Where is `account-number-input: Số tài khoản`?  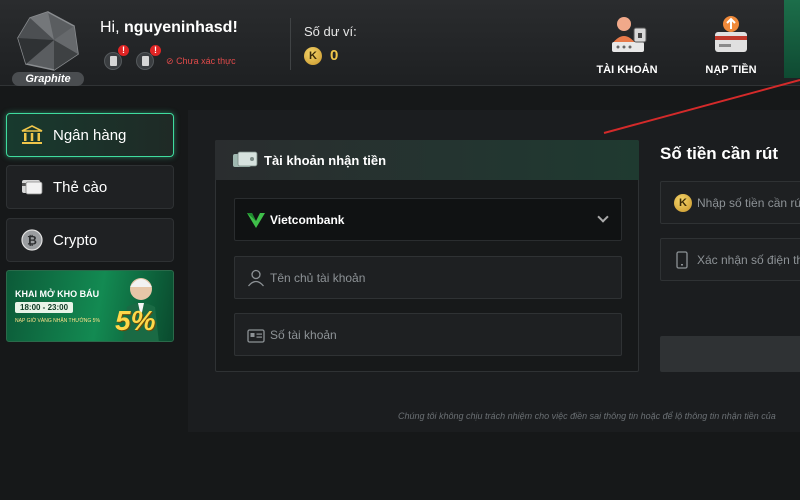
account-number-input: Số tài khoản is located at coordinates (428, 334).